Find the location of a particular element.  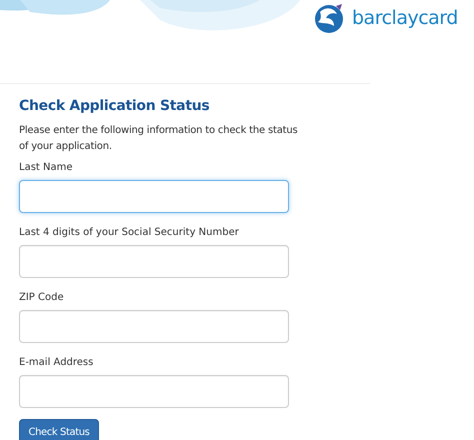

intro-text: Please enter the following information to check the status of your application. is located at coordinates (158, 139).